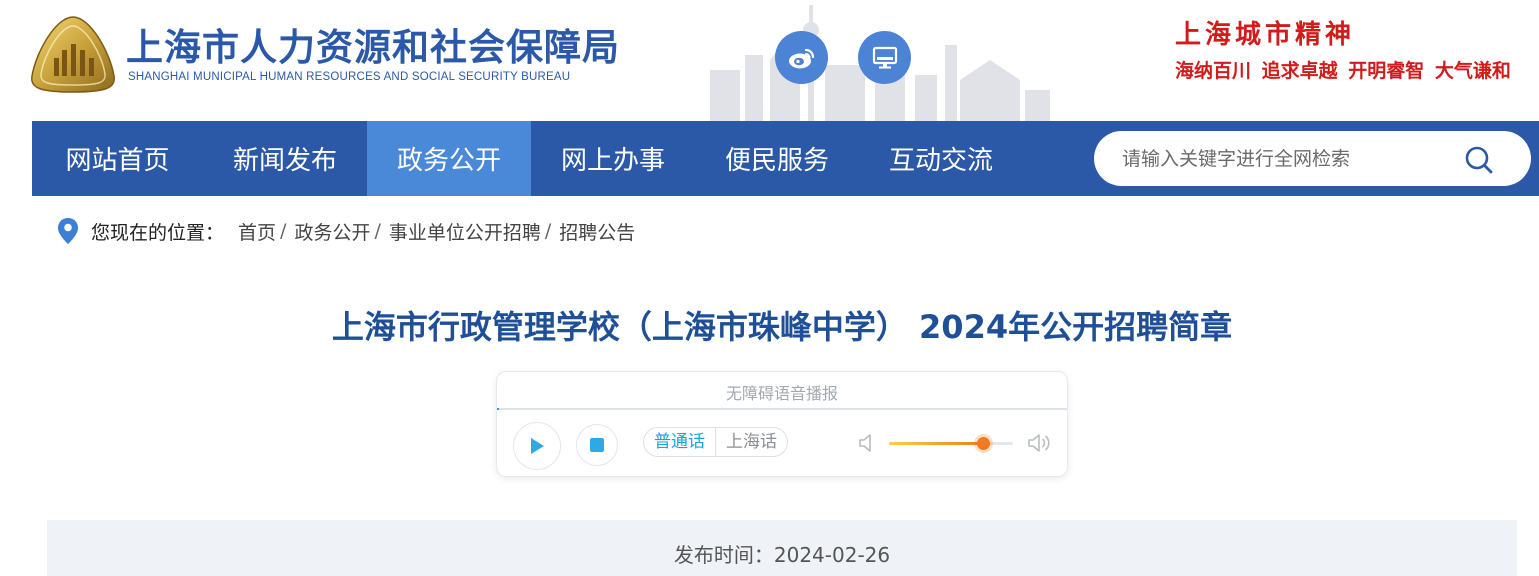  Describe the element at coordinates (679, 442) in the screenshot. I see `dialect-mandarin: 普通话` at that location.